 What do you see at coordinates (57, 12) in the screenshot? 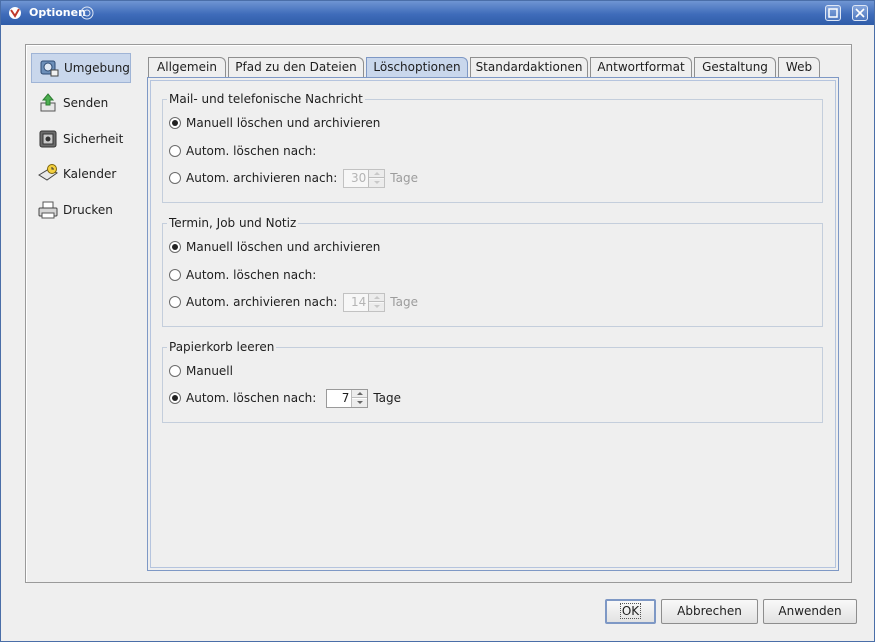
I see `window-title: Optionen` at bounding box center [57, 12].